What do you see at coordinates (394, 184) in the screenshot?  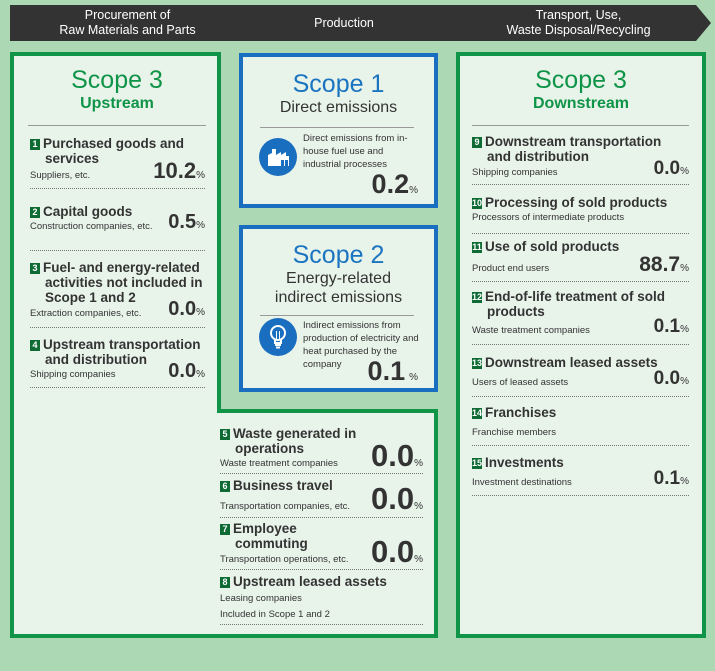 I see `scope1-value: 0.2%` at bounding box center [394, 184].